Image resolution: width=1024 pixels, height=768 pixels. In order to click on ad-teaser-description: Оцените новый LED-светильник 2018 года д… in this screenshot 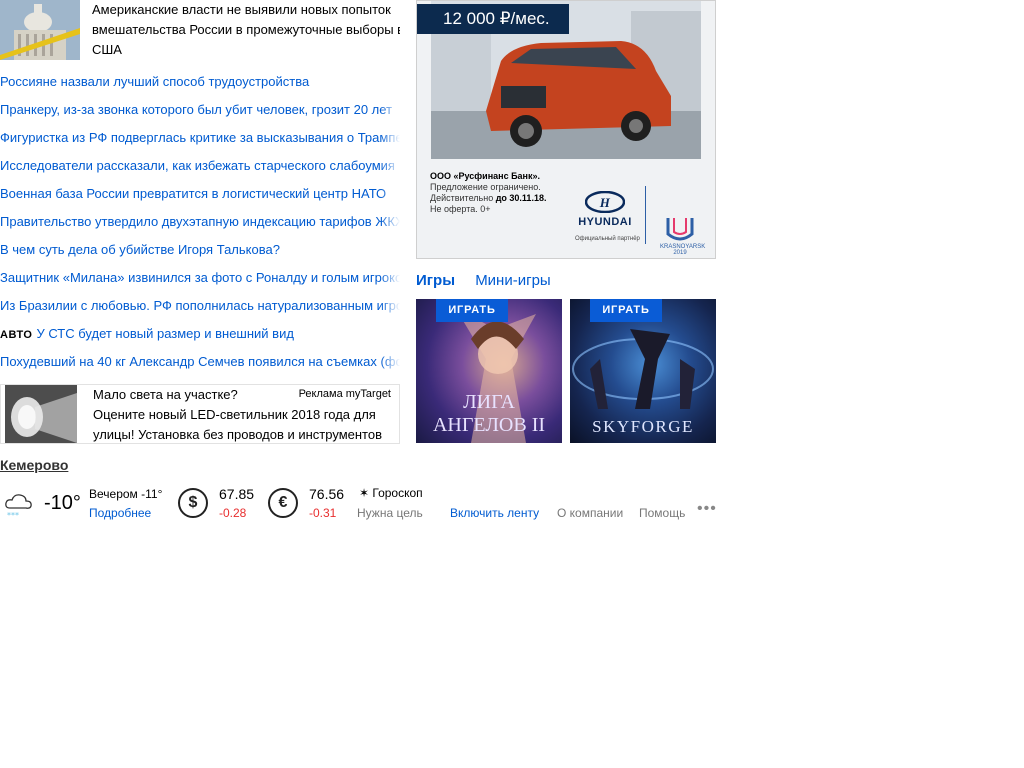, I will do `click(244, 425)`.